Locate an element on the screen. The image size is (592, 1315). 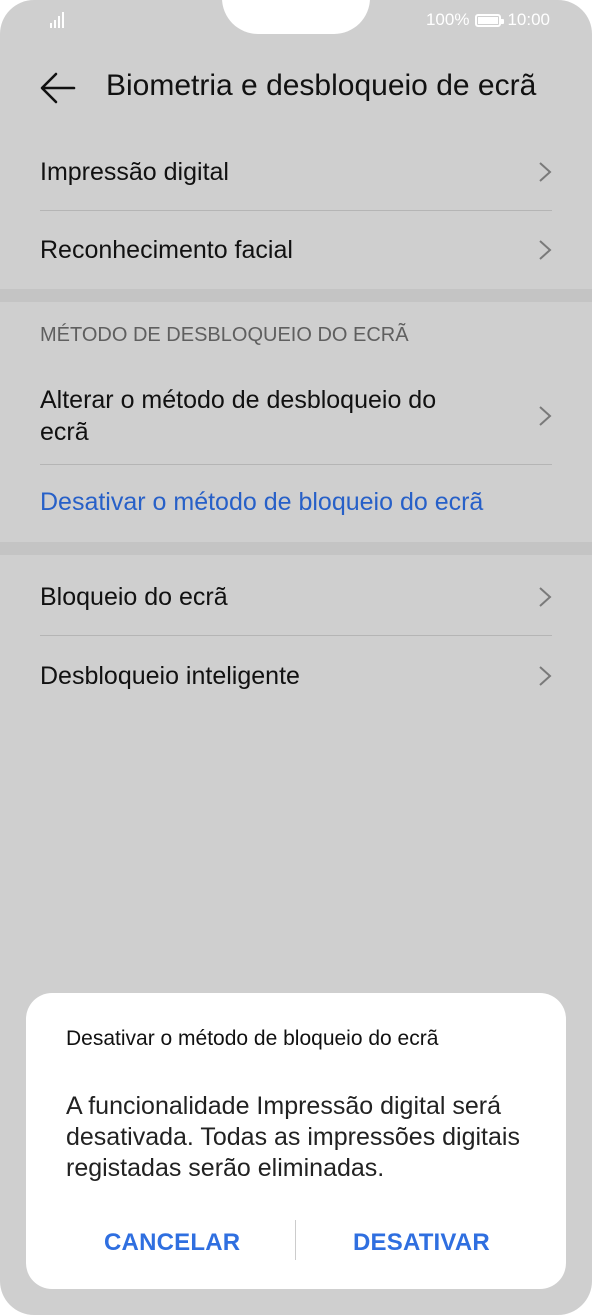
camera-notch is located at coordinates (296, 17).